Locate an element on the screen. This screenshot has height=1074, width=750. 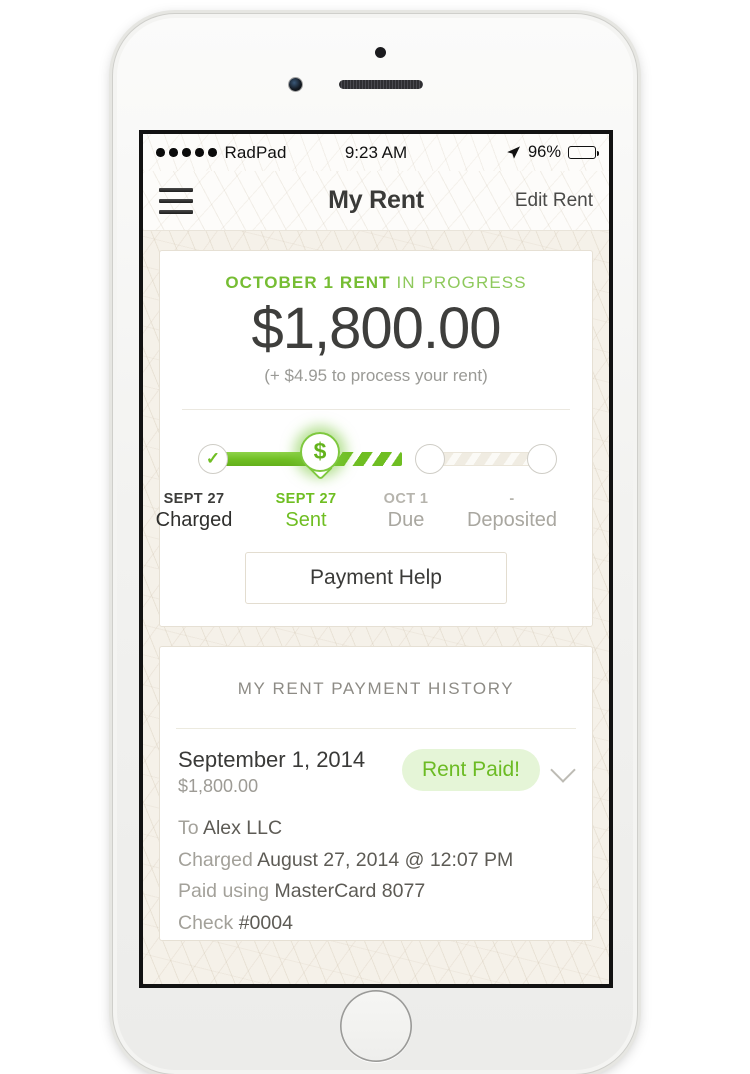
detail-line-to: To Alex LLC is located at coordinates (230, 828).